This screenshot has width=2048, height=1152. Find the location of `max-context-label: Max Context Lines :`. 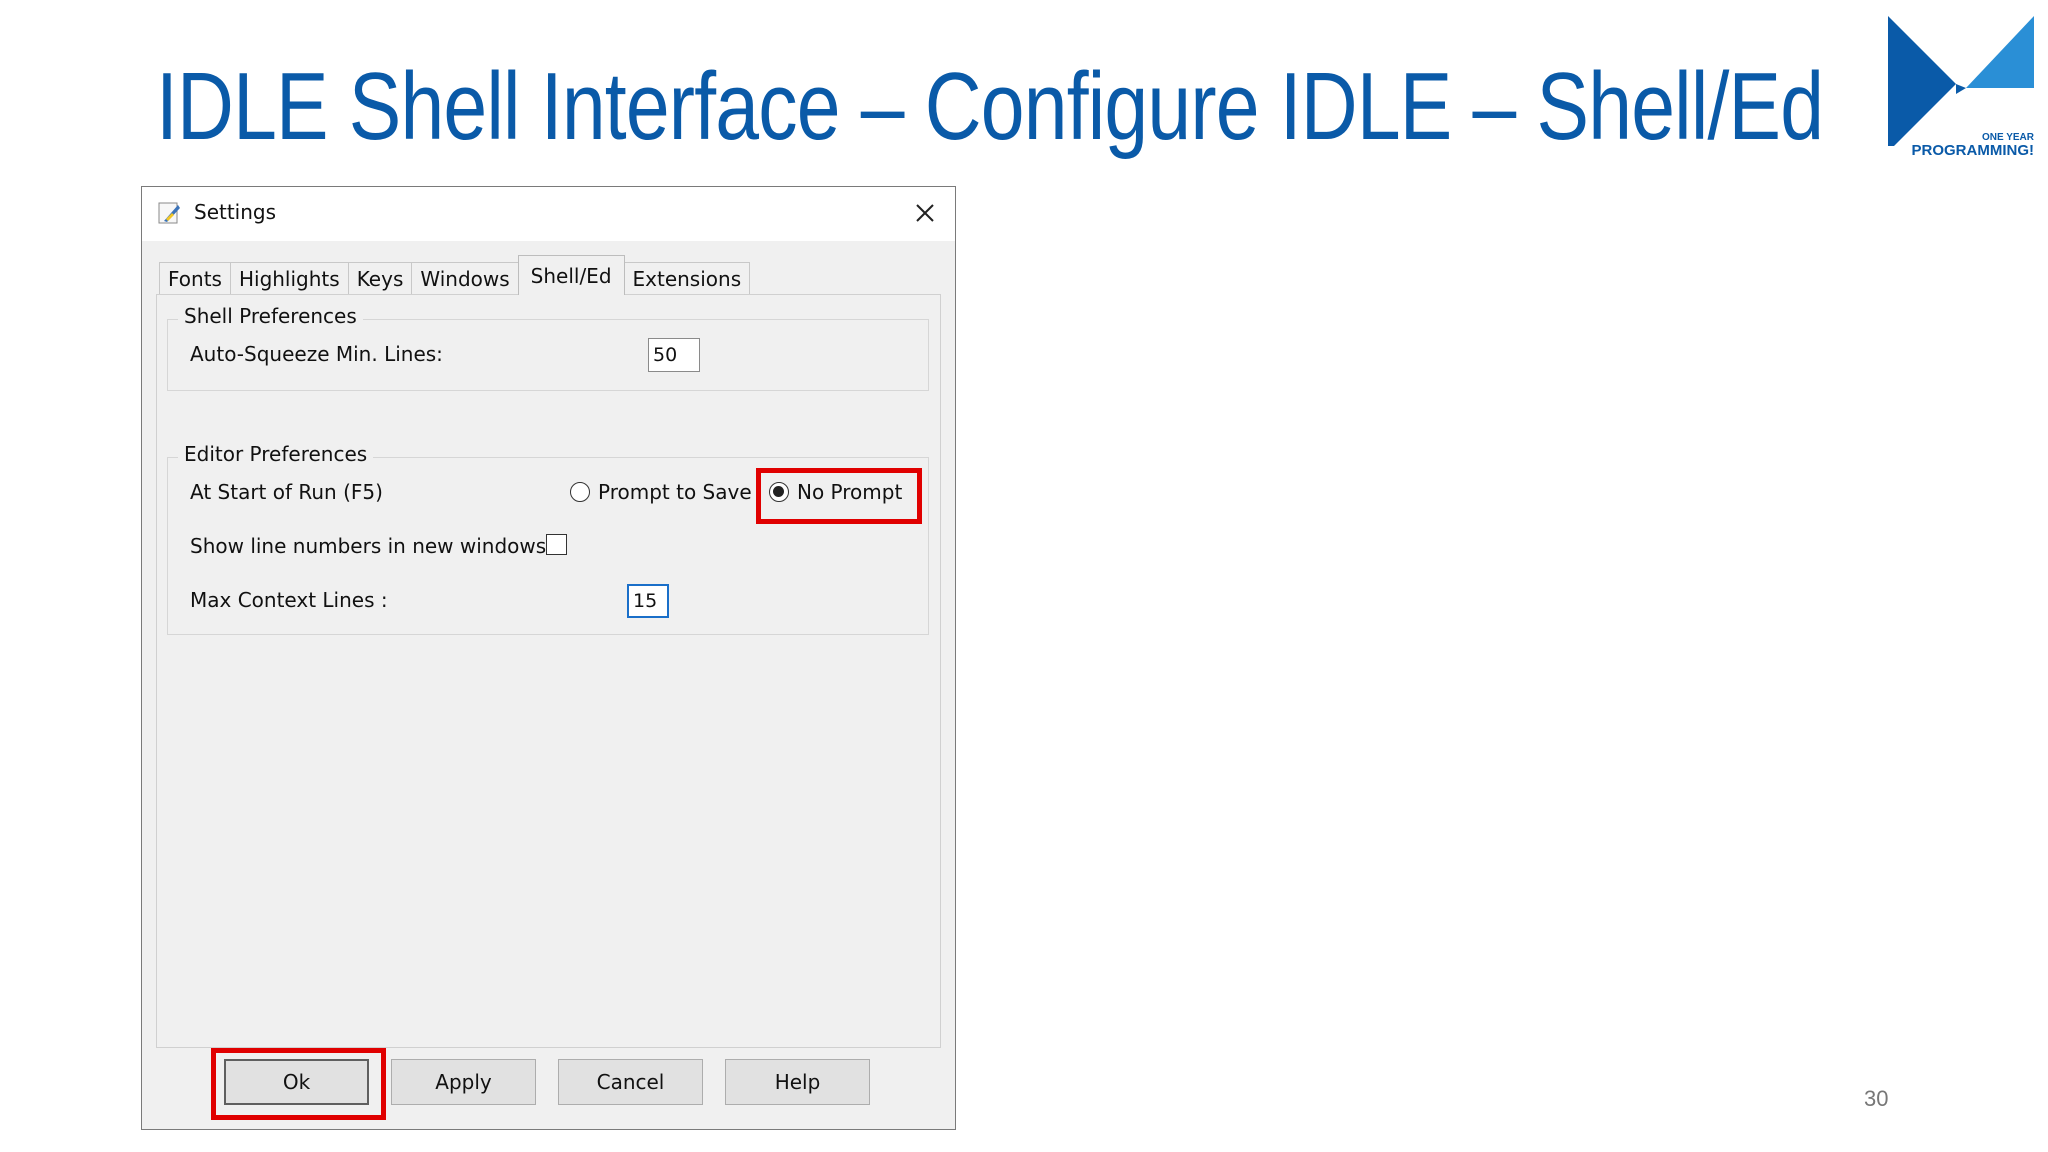

max-context-label: Max Context Lines : is located at coordinates (289, 600).